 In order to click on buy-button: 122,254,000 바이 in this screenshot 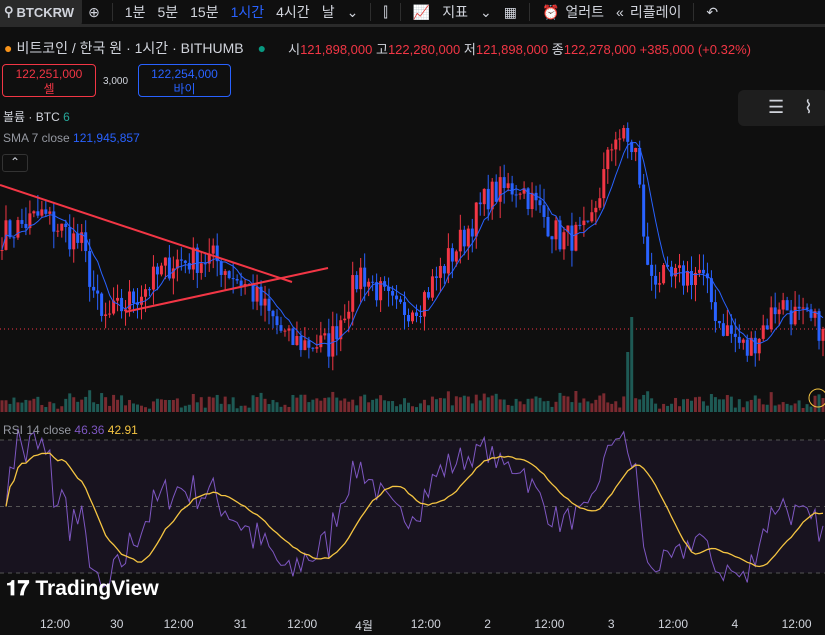, I will do `click(184, 80)`.